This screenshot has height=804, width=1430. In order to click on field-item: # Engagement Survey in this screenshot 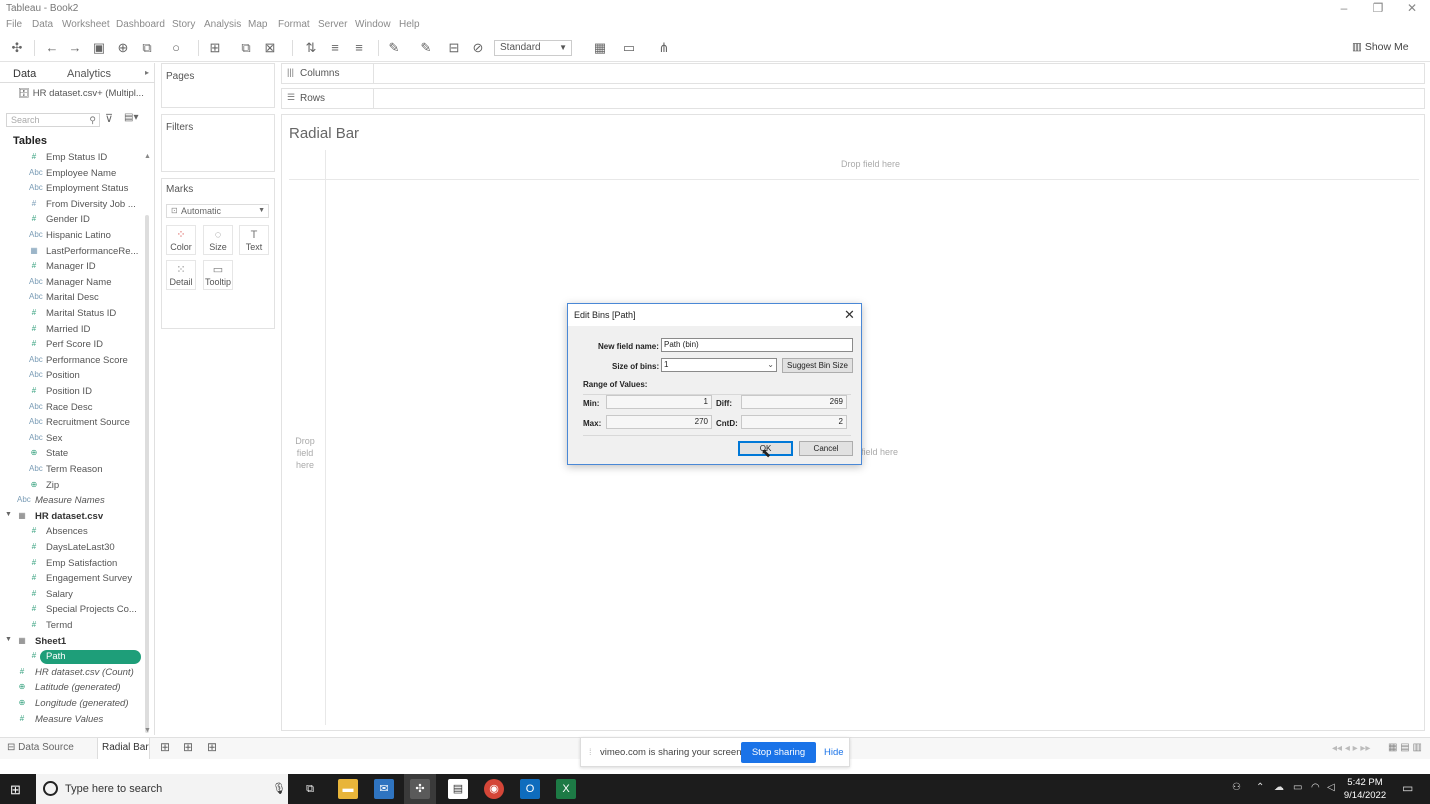, I will do `click(73, 579)`.